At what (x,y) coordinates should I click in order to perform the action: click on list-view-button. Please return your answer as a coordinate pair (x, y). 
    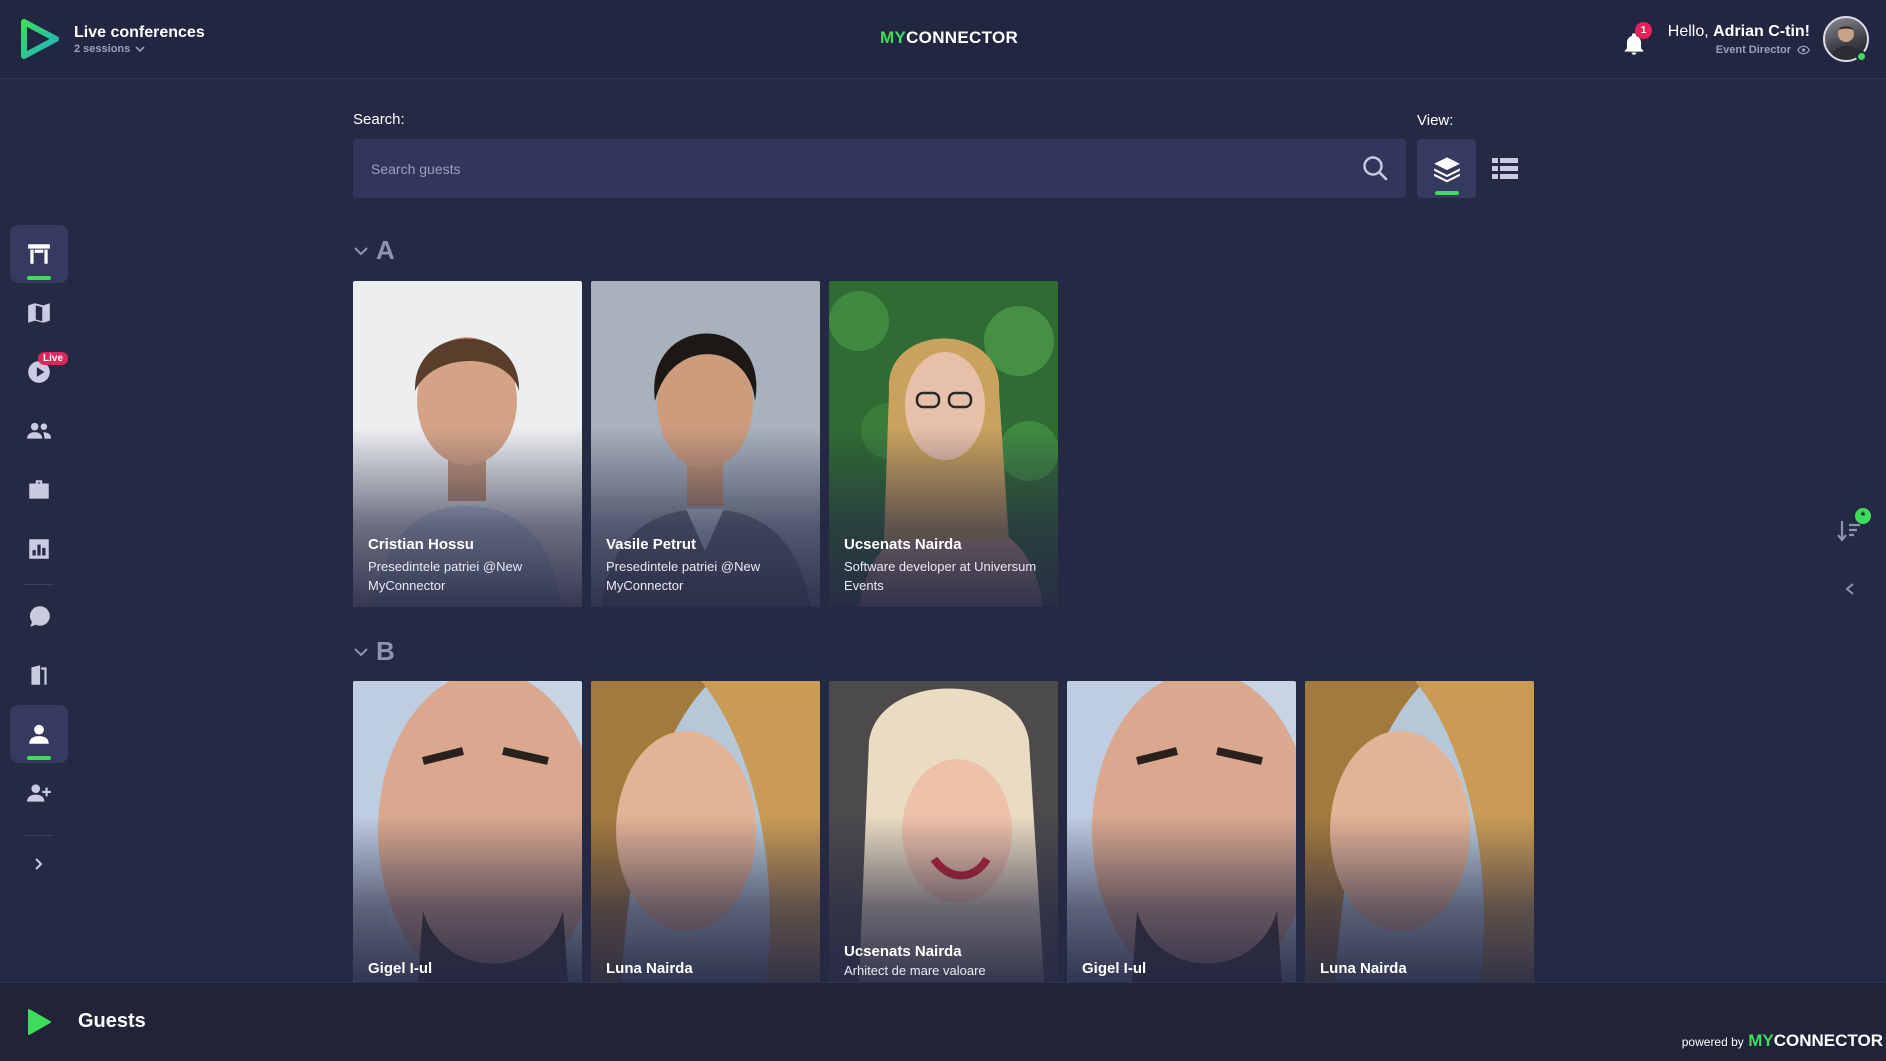
    Looking at the image, I should click on (1505, 169).